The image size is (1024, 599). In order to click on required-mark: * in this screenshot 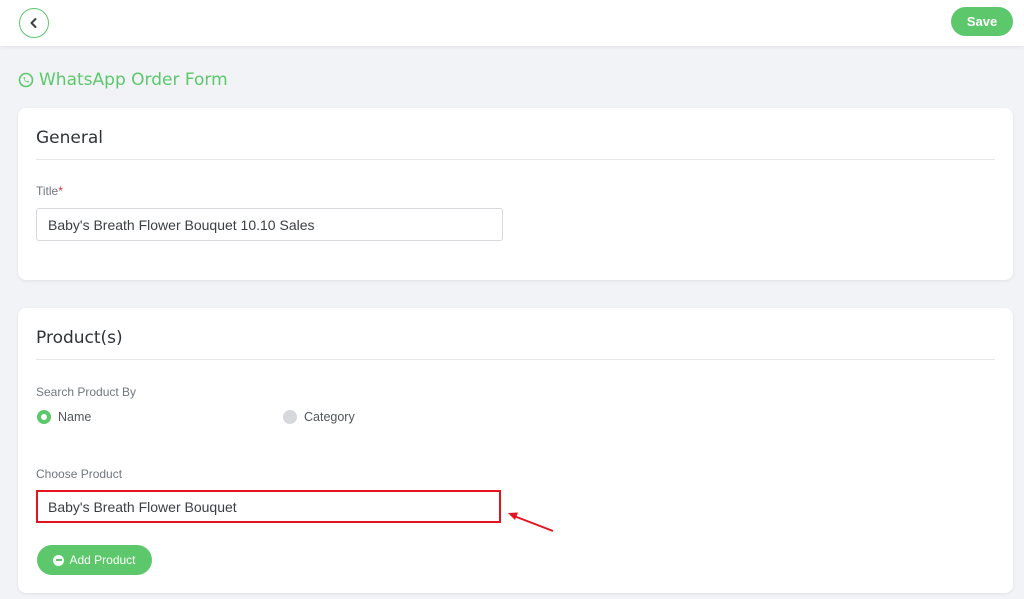, I will do `click(60, 191)`.